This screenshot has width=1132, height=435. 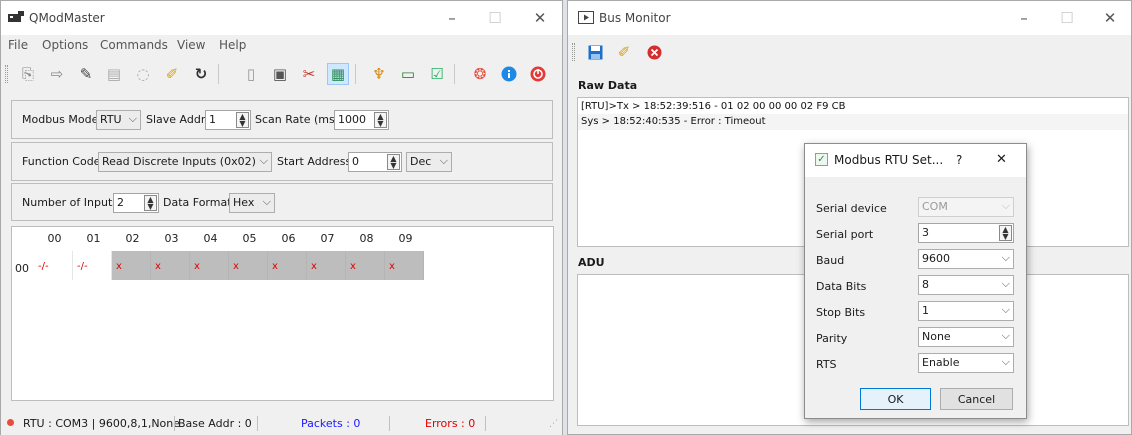 I want to click on menubar: File Options Commands View Help, so click(x=281, y=45).